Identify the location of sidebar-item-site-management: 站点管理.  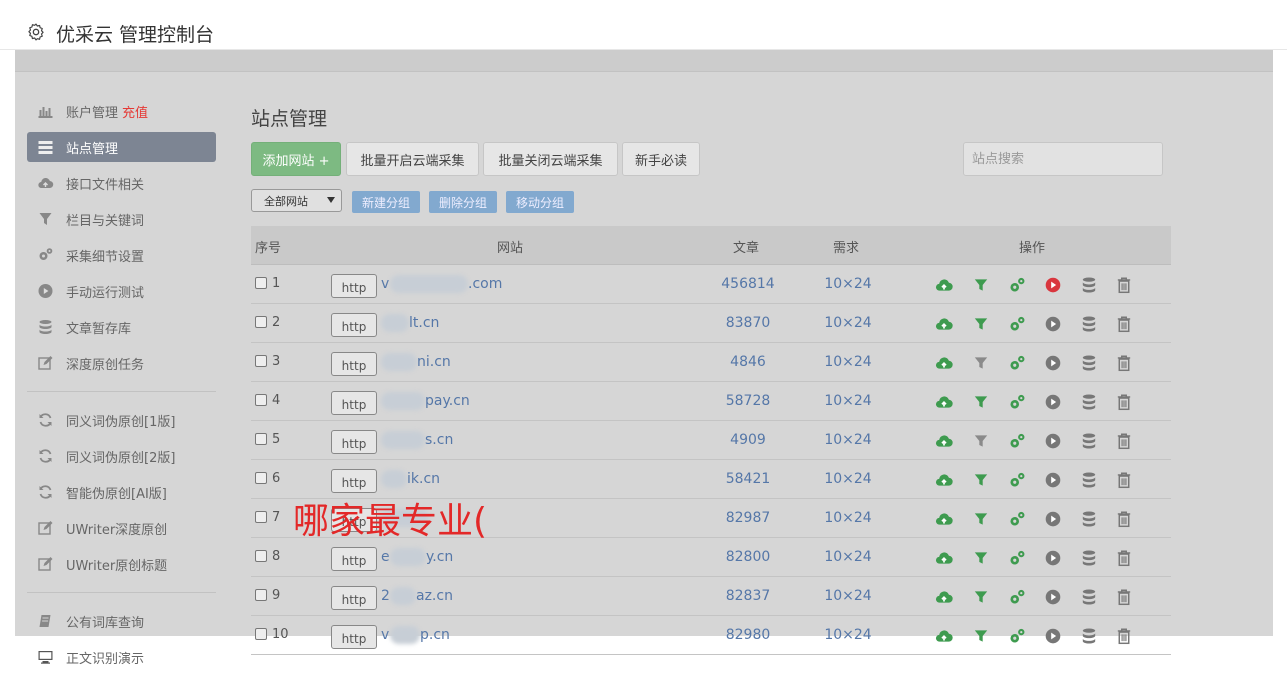
(121, 147).